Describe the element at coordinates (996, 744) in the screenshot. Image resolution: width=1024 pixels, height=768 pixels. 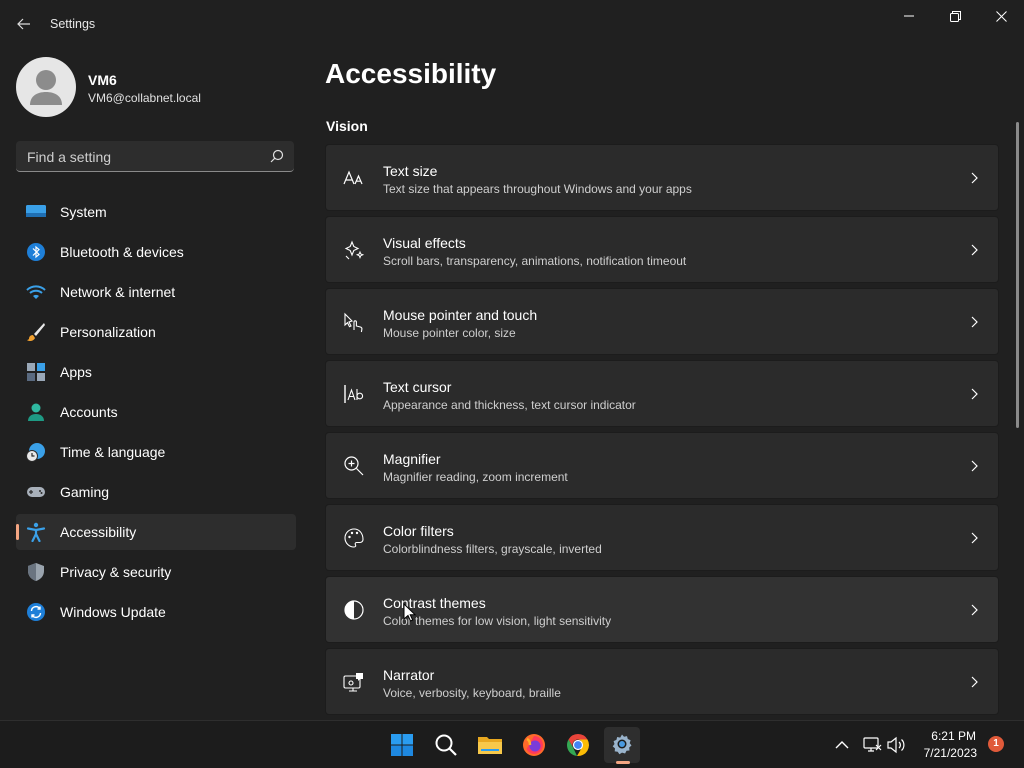
I see `notification-badge: 1` at that location.